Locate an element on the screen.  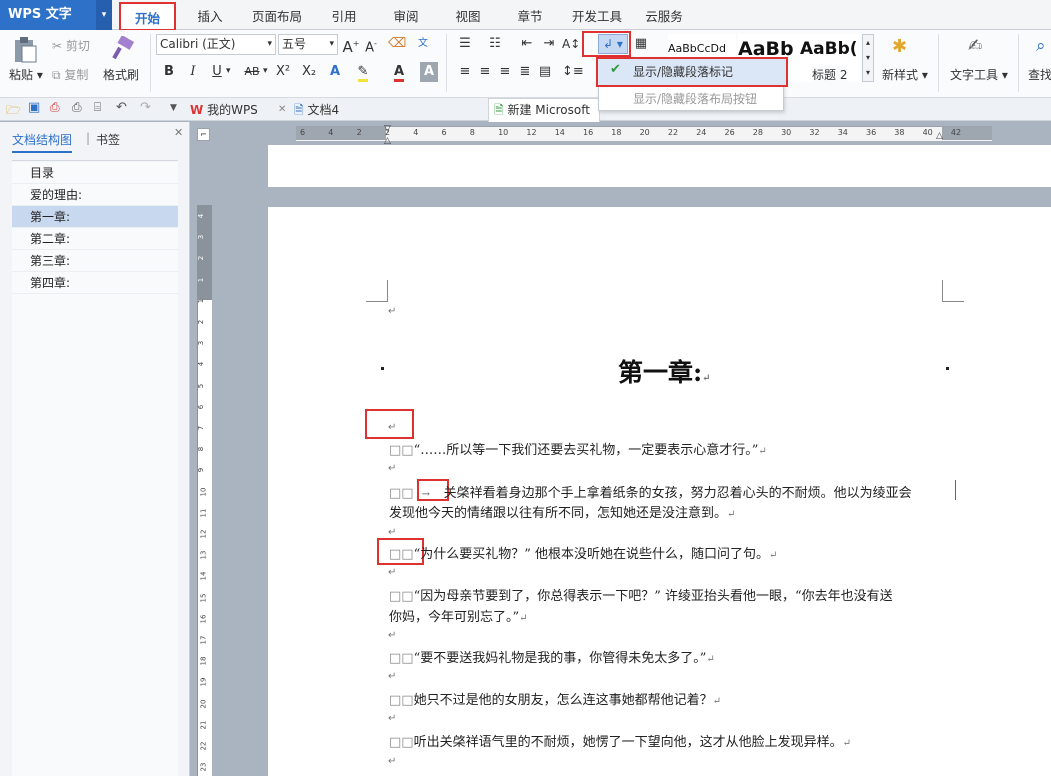
styles-scroll: ▴ ▾ ▾ is located at coordinates (868, 58).